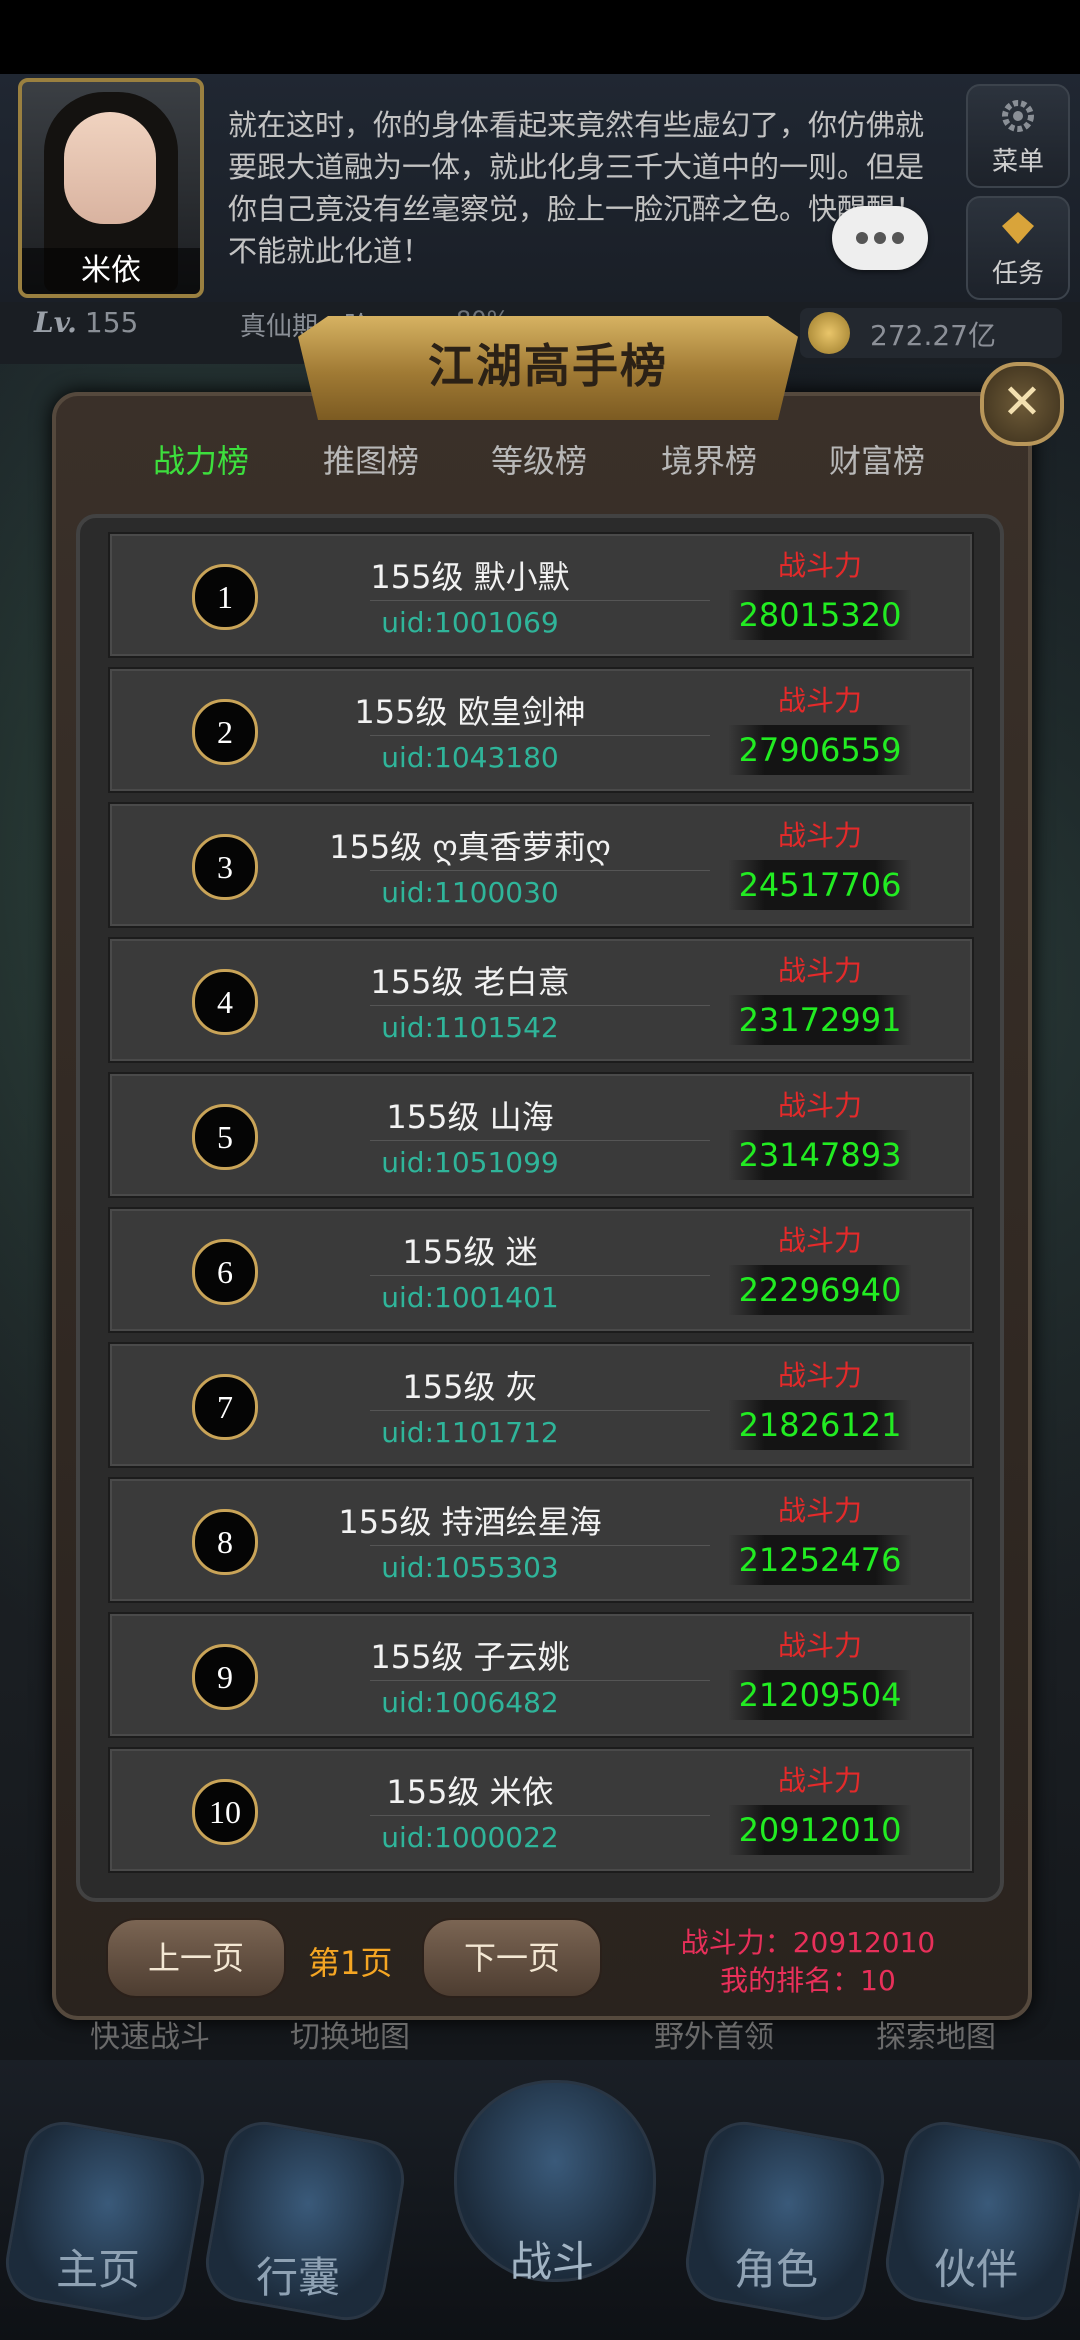 The height and width of the screenshot is (2340, 1080). What do you see at coordinates (808, 1962) in the screenshot?
I see `my-stats: 战斗力：20912010 我的排名：10` at bounding box center [808, 1962].